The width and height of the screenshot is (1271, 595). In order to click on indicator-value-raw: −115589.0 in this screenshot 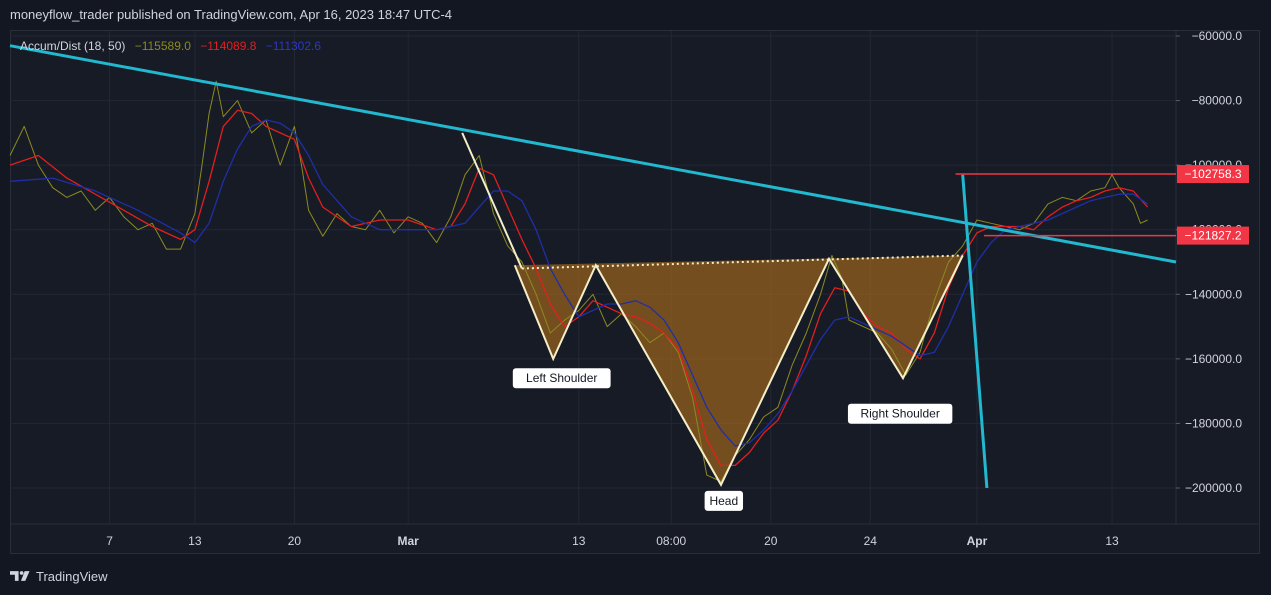, I will do `click(162, 46)`.